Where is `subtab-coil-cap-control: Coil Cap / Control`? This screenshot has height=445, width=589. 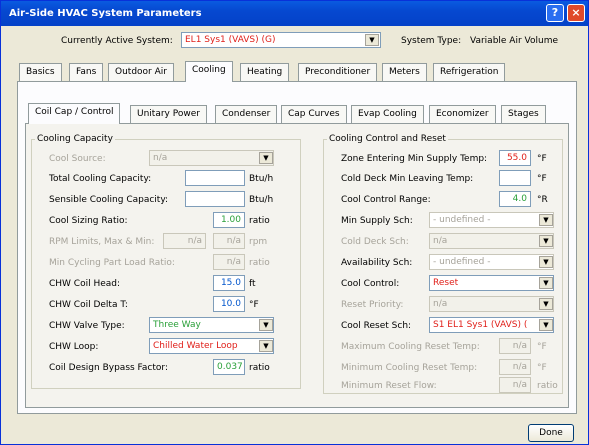
subtab-coil-cap-control: Coil Cap / Control is located at coordinates (74, 113).